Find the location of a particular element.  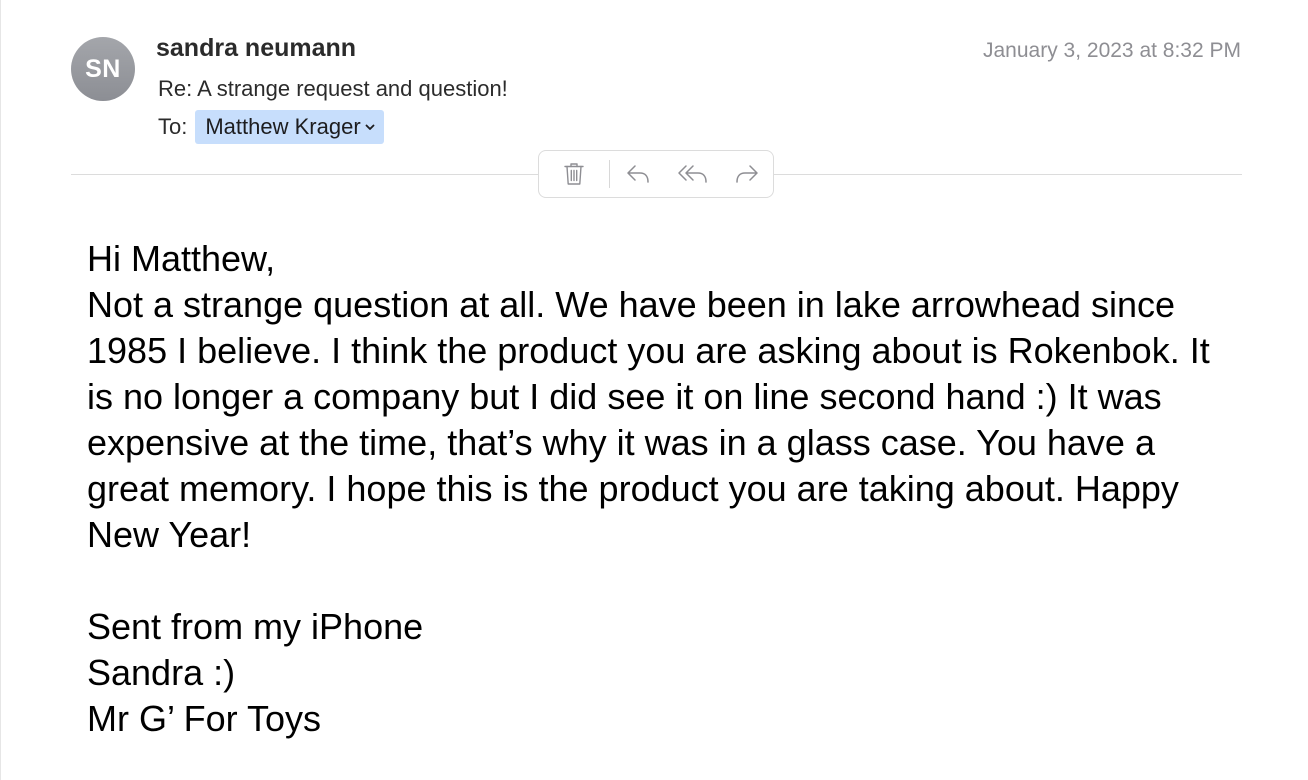

message-action-toolbar is located at coordinates (656, 174).